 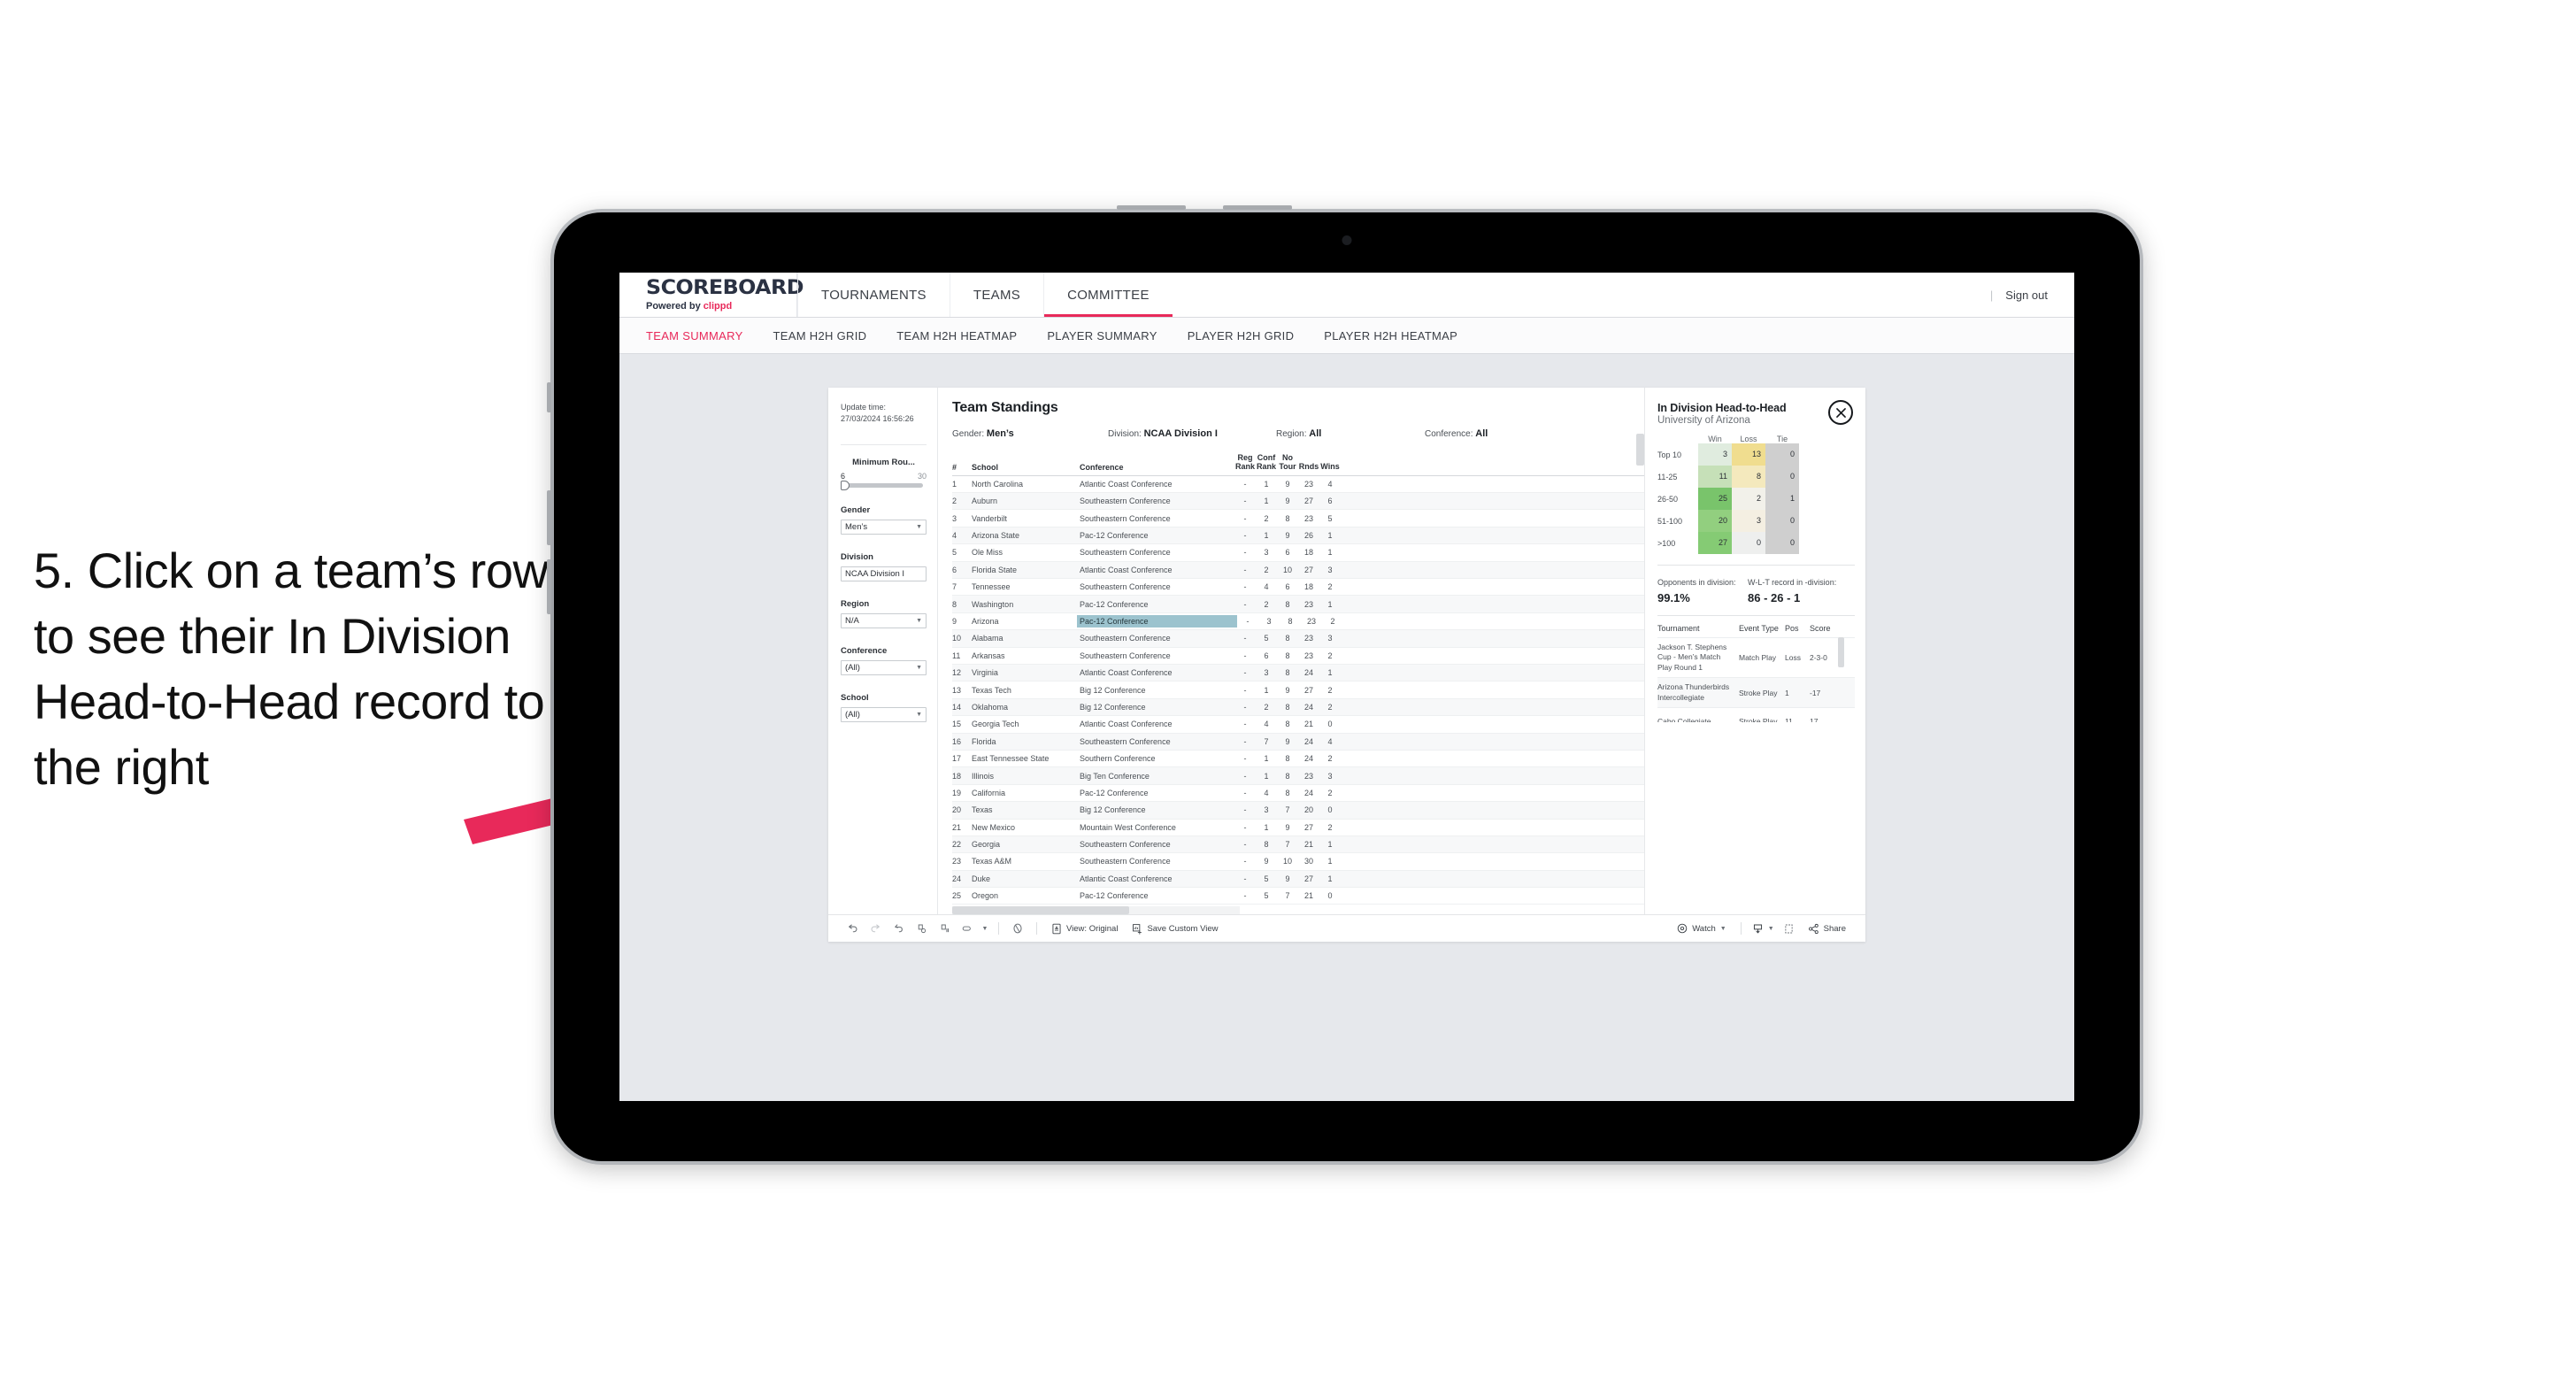 What do you see at coordinates (989, 518) in the screenshot?
I see `cell-school: Vanderbilt` at bounding box center [989, 518].